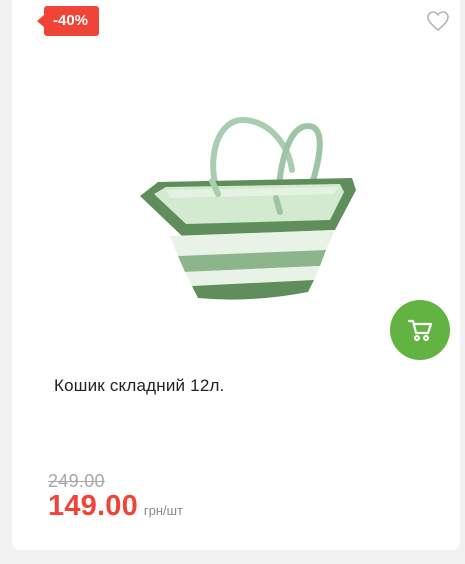 This screenshot has height=564, width=465. I want to click on price-unit: грн/шт, so click(163, 510).